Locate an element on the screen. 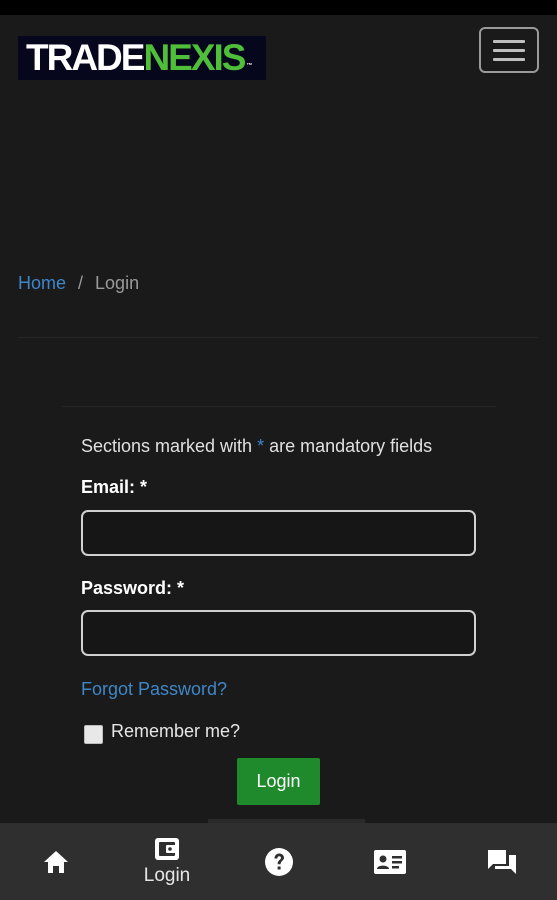 This screenshot has width=557, height=900. logo-text-trade: TRADE is located at coordinates (85, 57).